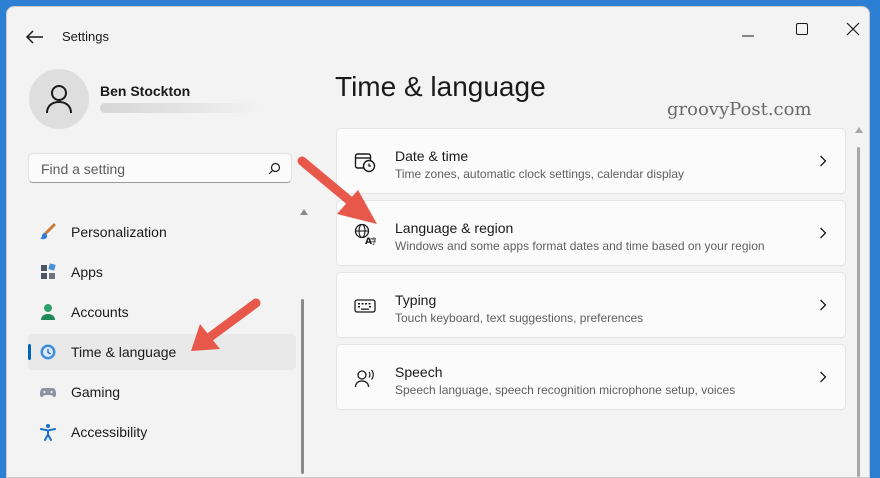 The width and height of the screenshot is (880, 478). I want to click on user-name: Ben Stockton, so click(145, 91).